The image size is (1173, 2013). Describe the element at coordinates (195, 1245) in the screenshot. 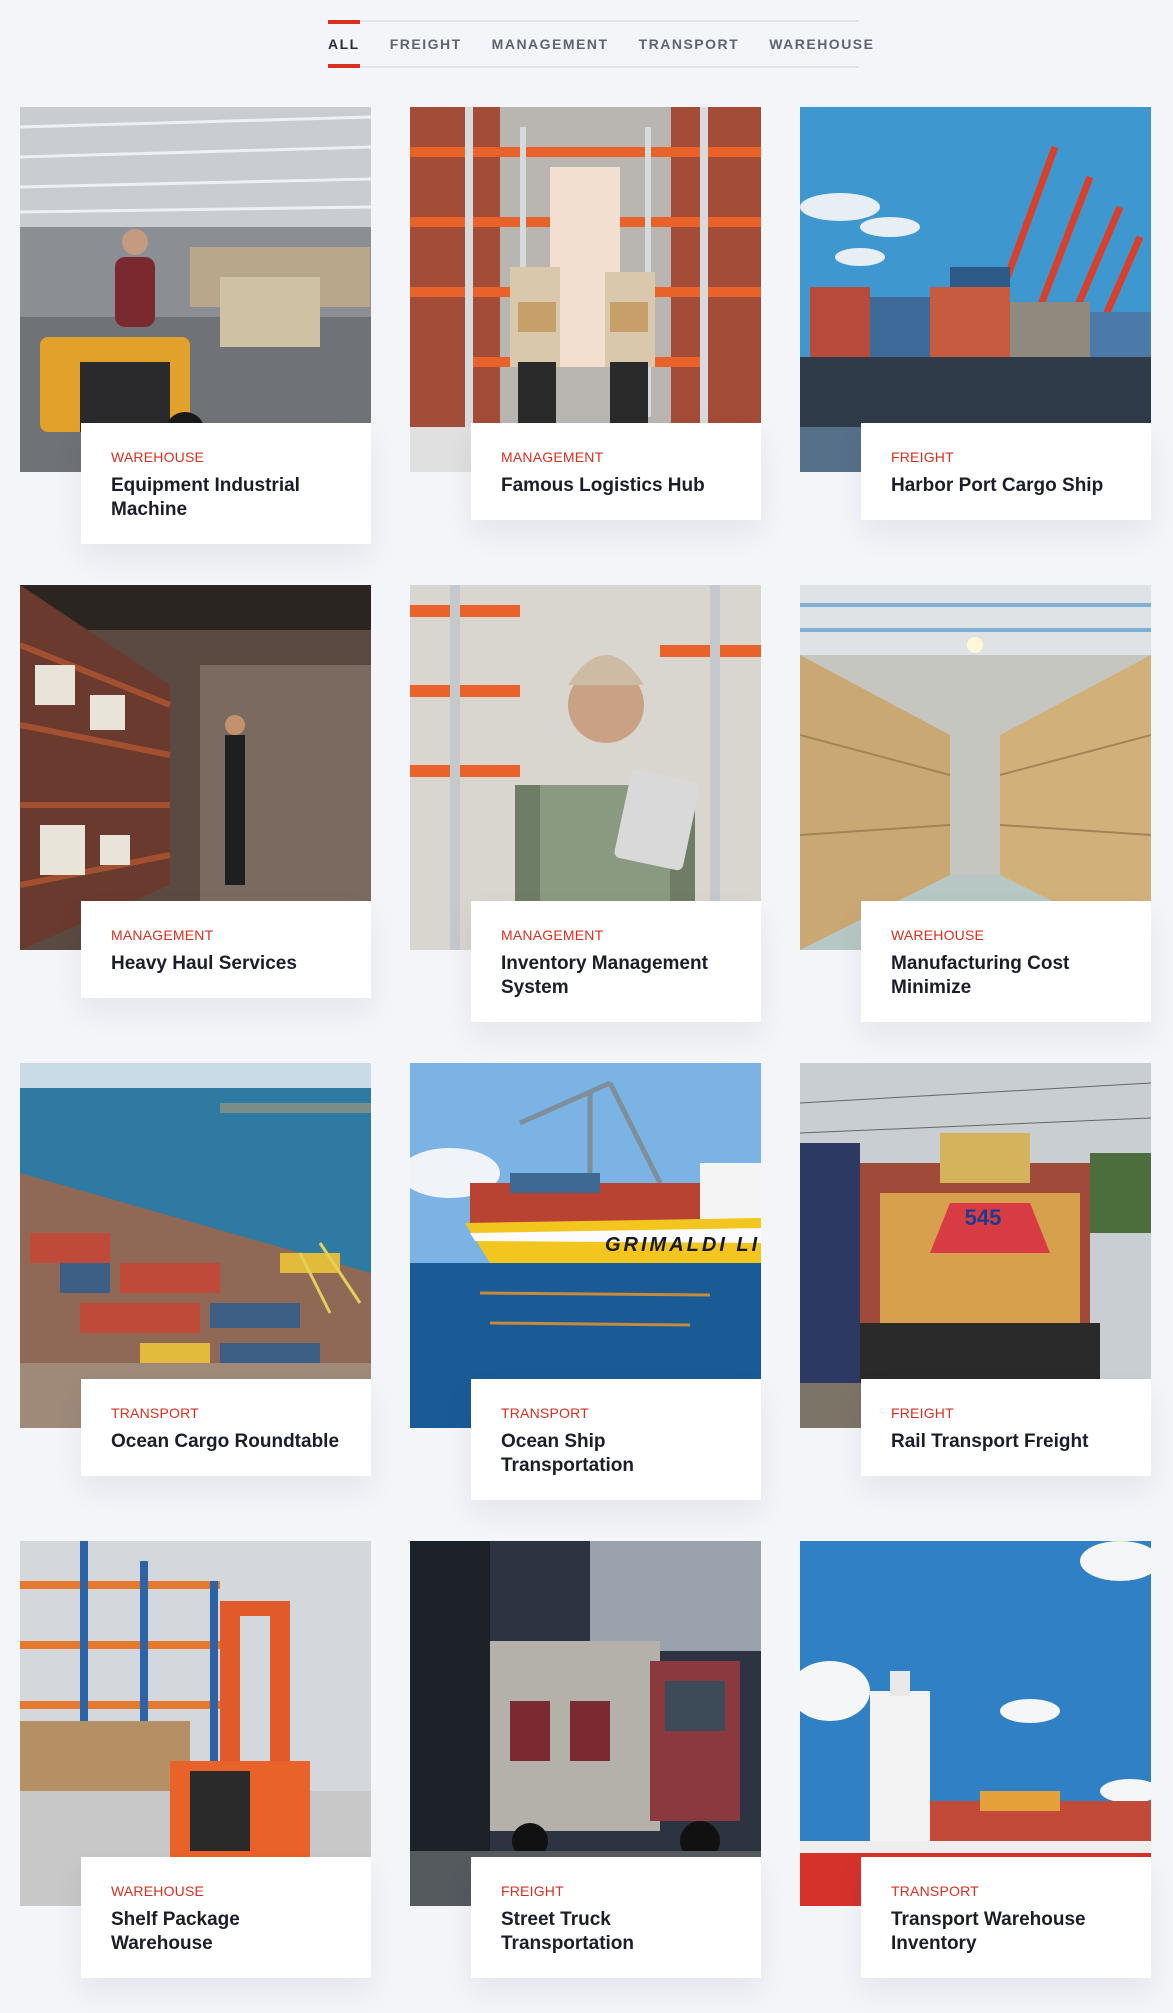

I see `container-port-photo` at that location.